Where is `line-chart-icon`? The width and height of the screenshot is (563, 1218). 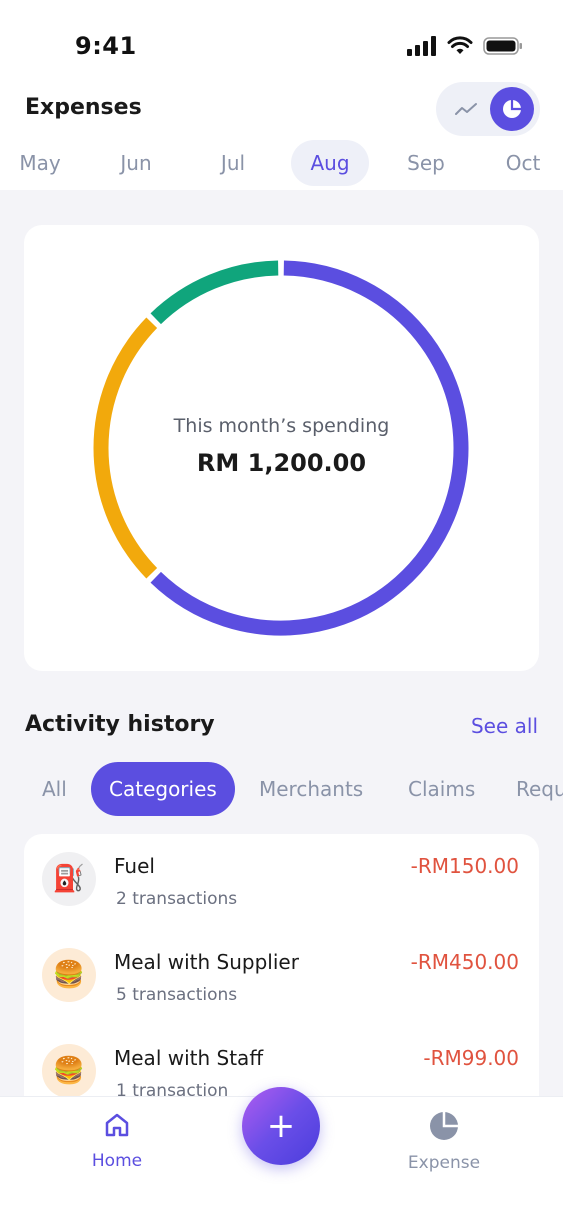 line-chart-icon is located at coordinates (466, 109).